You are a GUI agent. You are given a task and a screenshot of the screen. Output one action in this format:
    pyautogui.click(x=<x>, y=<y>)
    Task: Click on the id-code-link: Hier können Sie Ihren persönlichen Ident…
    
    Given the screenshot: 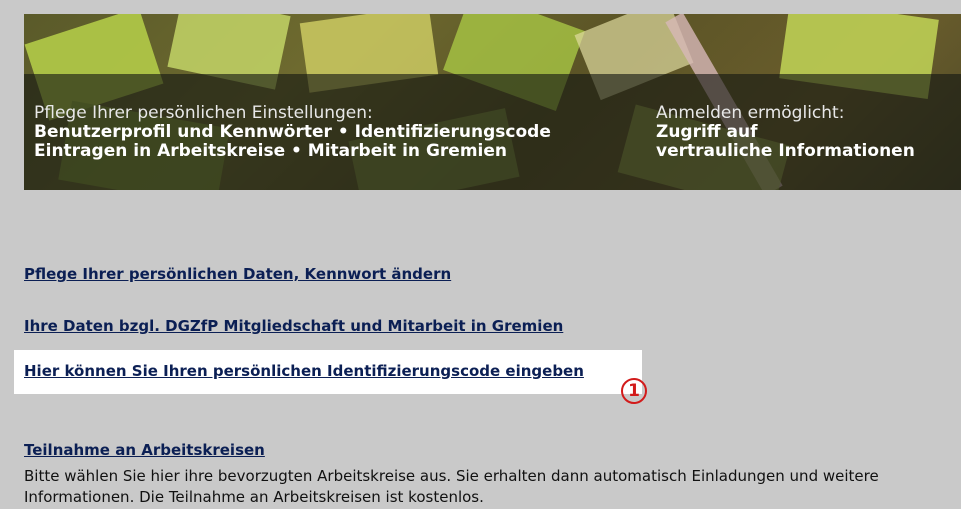 What is the action you would take?
    pyautogui.click(x=304, y=371)
    